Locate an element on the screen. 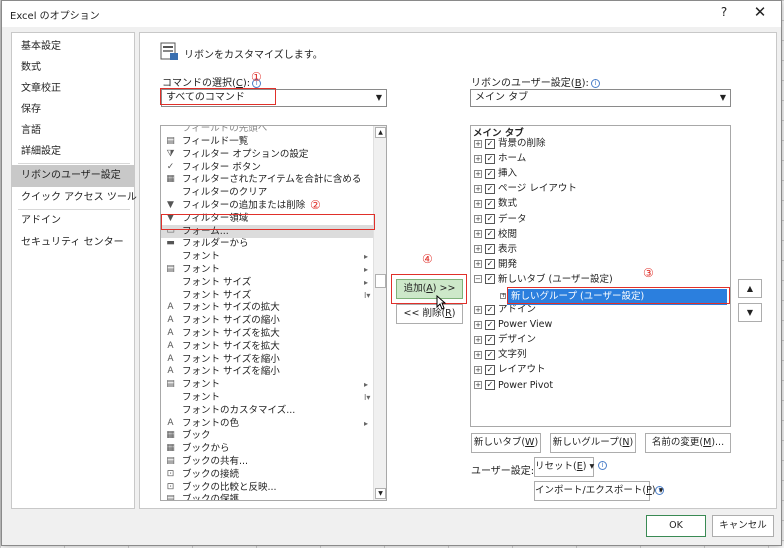 The image size is (784, 548). tree-item: + ✓ 数式 is located at coordinates (495, 203).